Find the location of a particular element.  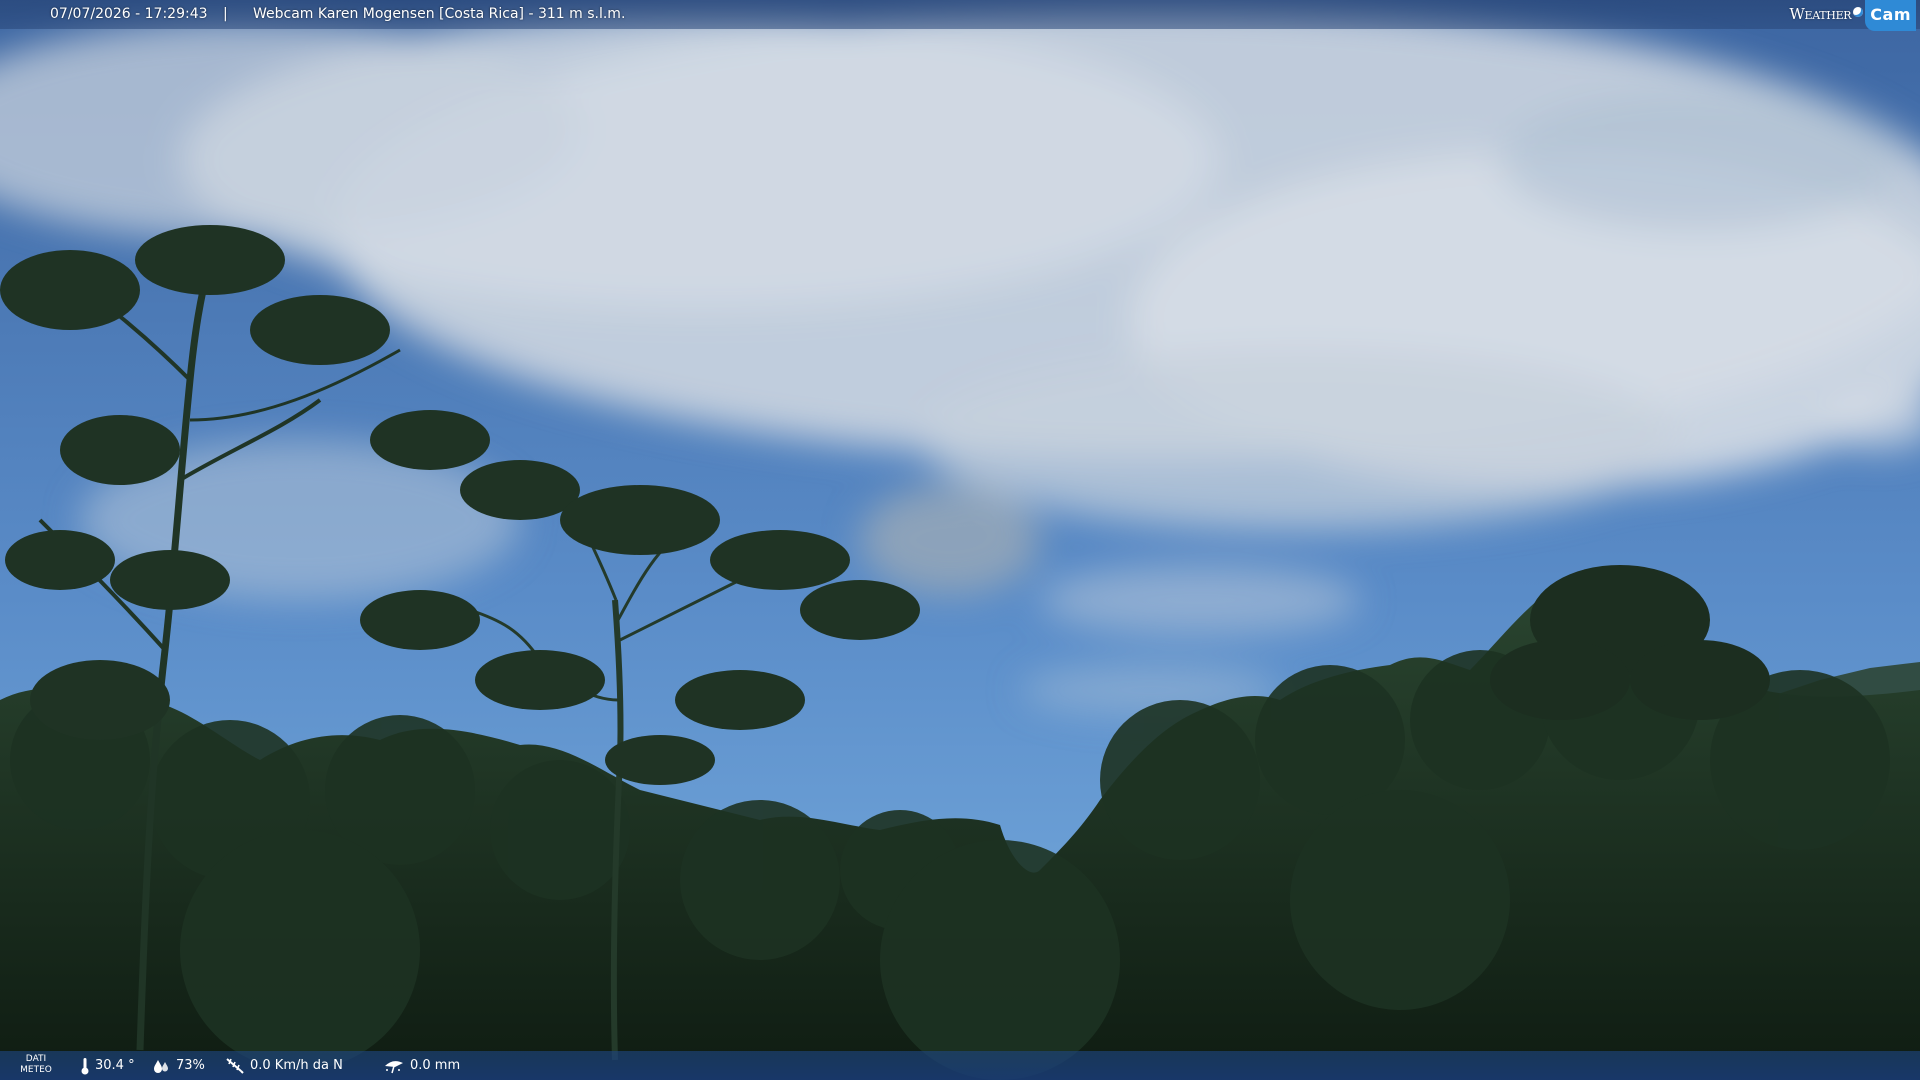

humidity-reading: 73% is located at coordinates (179, 1065).